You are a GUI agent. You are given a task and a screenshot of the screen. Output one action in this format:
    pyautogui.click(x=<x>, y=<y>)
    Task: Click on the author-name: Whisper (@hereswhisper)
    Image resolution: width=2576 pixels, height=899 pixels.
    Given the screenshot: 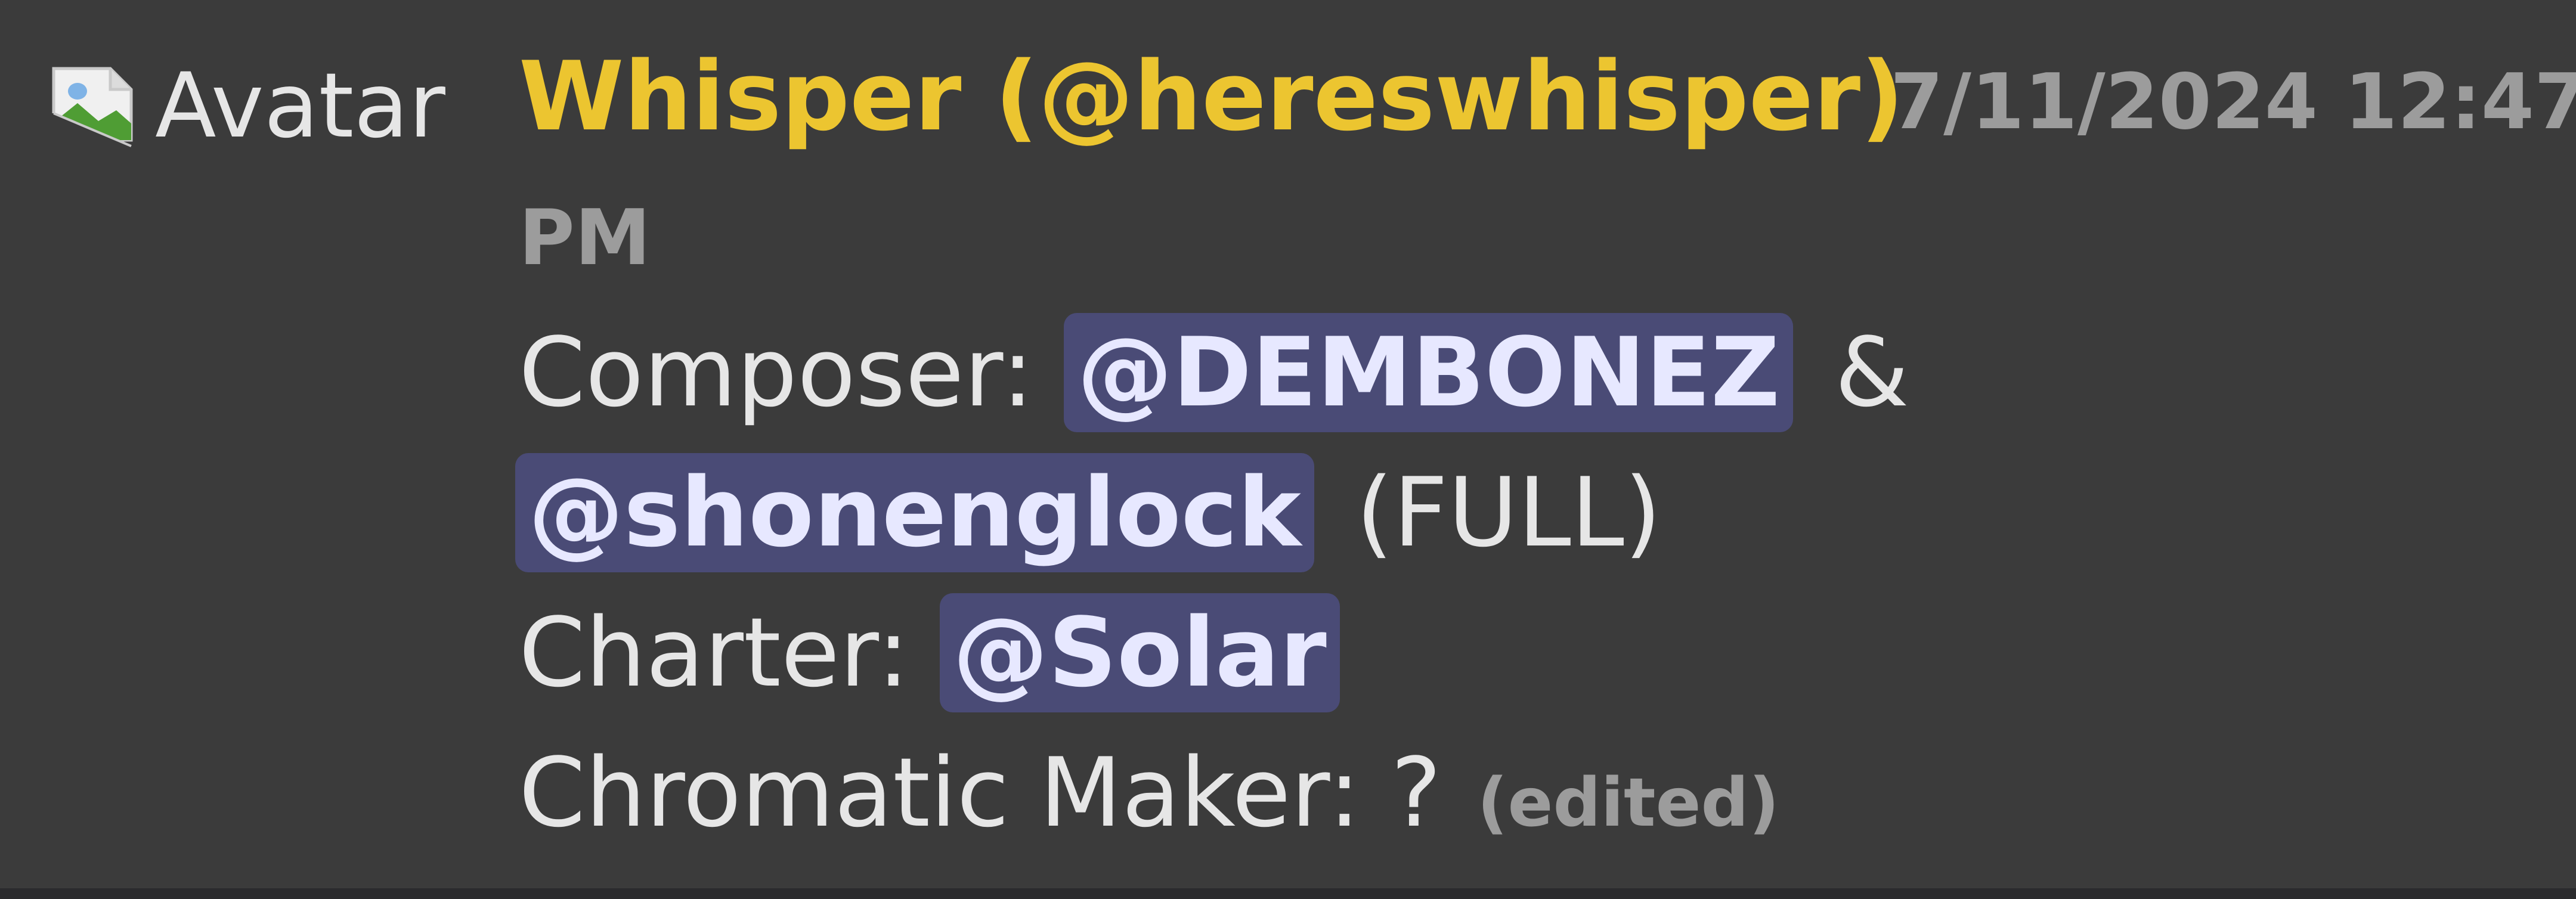 What is the action you would take?
    pyautogui.click(x=1212, y=96)
    